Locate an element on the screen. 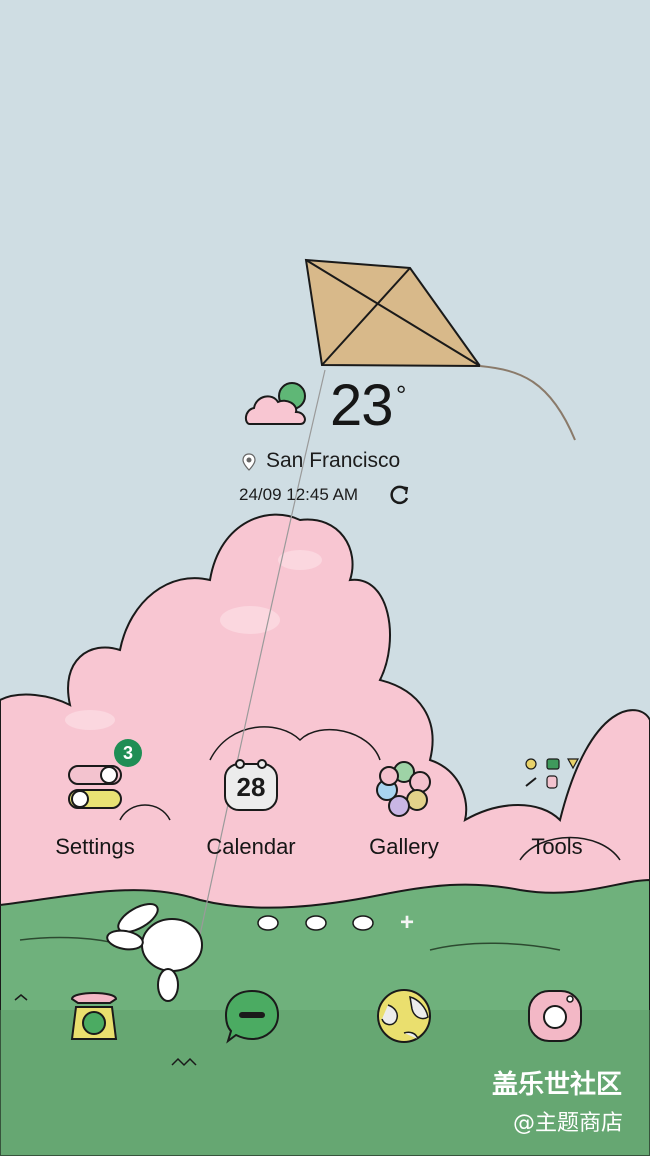 The width and height of the screenshot is (650, 1156). app-calendar: 28 Calendar is located at coordinates (251, 815).